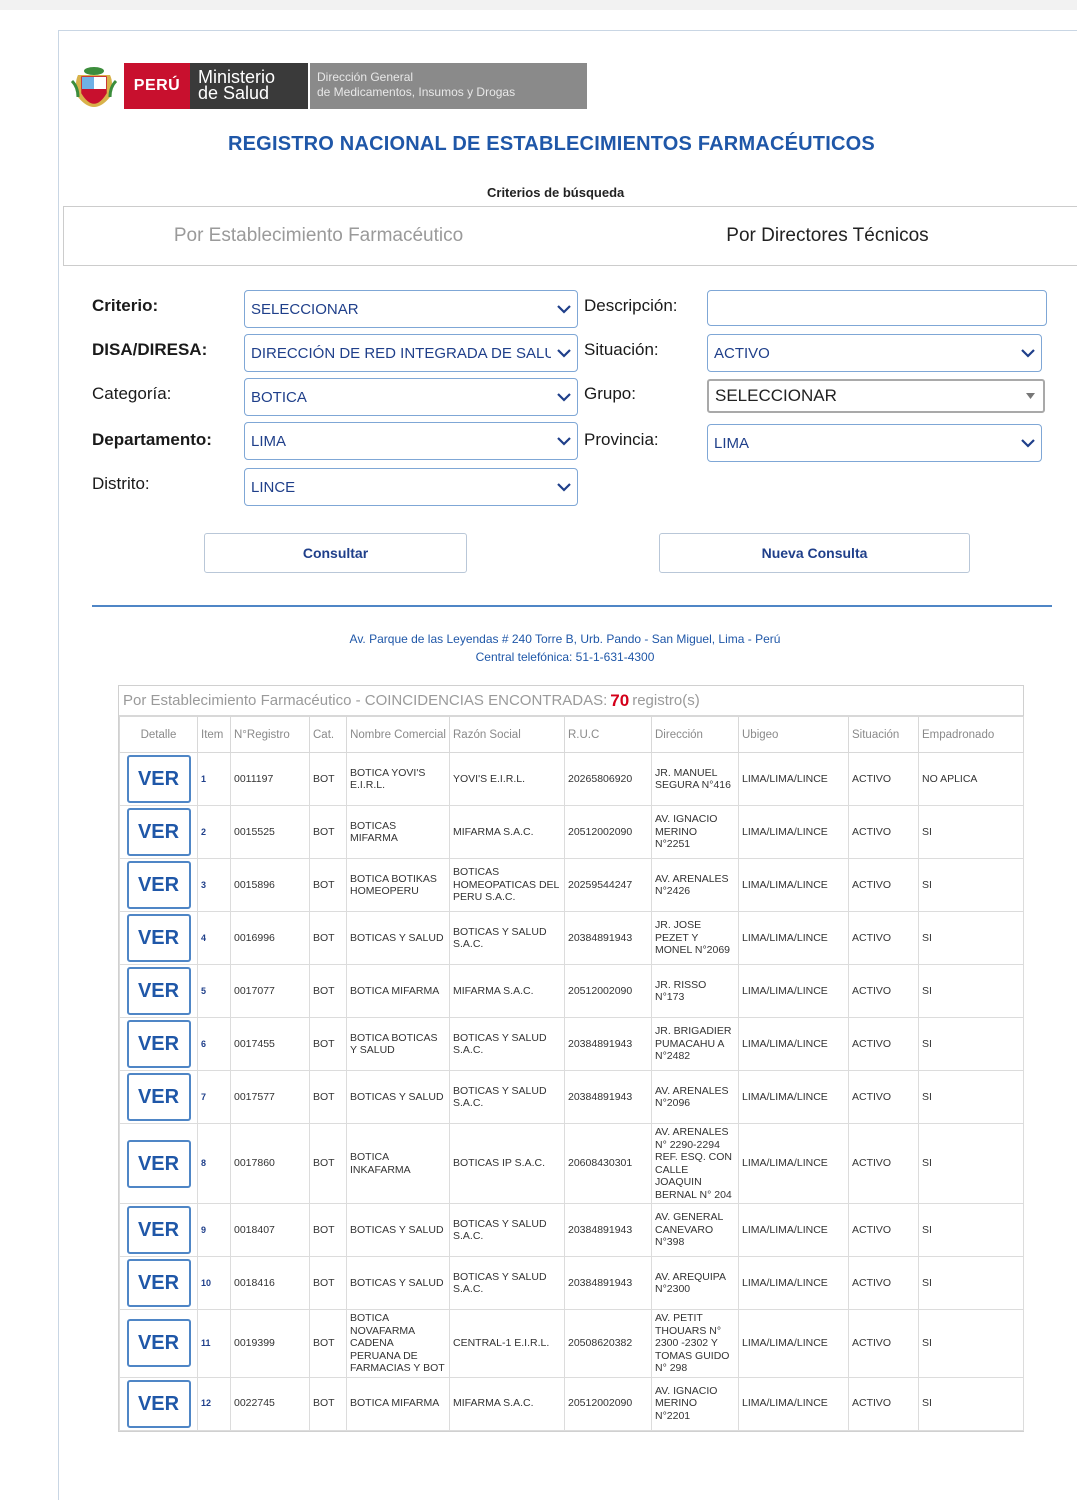 This screenshot has height=1500, width=1077. What do you see at coordinates (398, 991) in the screenshot?
I see `row-nombre: BOTICA MIFARMA` at bounding box center [398, 991].